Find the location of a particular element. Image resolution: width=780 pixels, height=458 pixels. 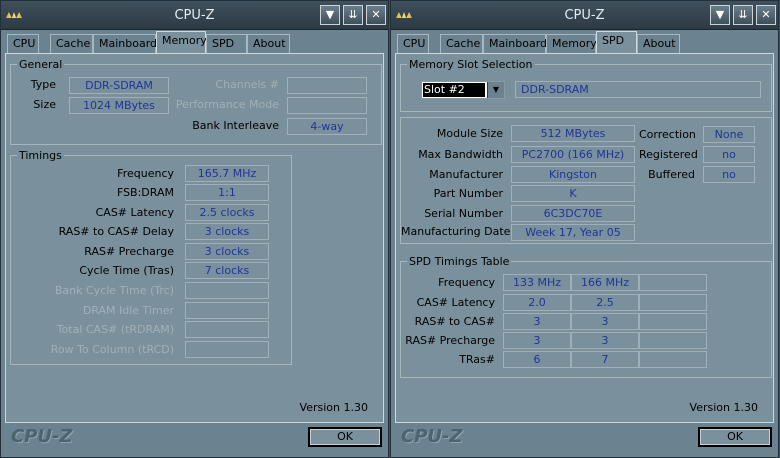

timing-value: 7 clocks is located at coordinates (227, 270).